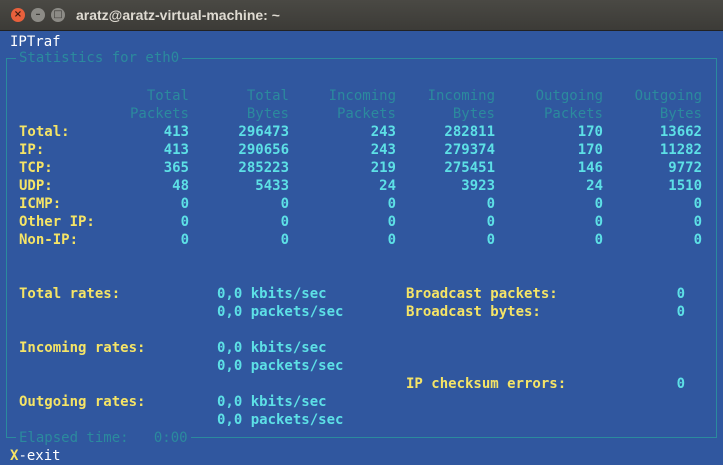 The width and height of the screenshot is (723, 465). I want to click on total-rates-label: Total rates:, so click(70, 294).